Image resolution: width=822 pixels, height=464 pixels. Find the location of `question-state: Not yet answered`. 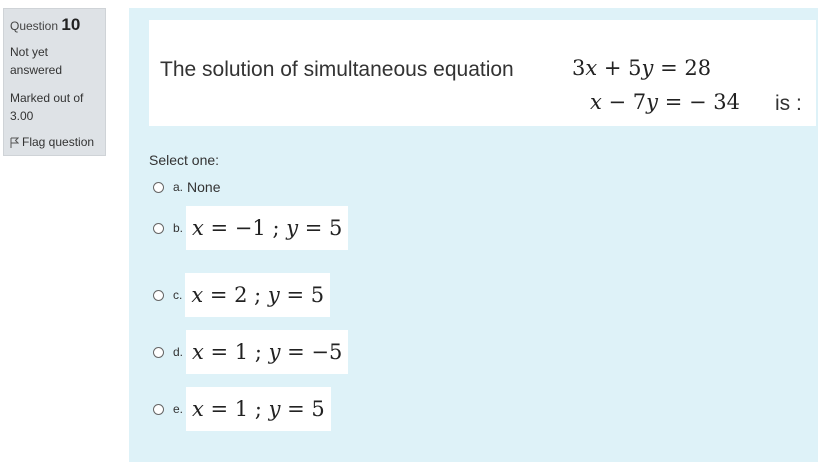

question-state: Not yet answered is located at coordinates (54, 61).